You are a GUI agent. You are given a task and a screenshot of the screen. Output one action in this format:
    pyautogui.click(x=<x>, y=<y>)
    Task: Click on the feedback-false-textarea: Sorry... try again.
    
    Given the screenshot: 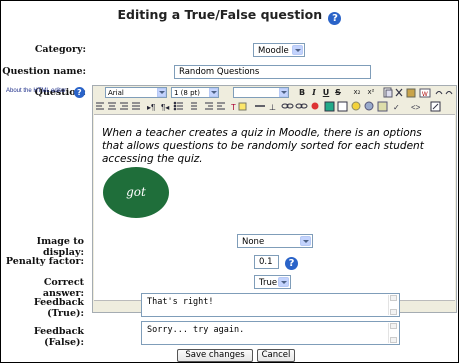 What is the action you would take?
    pyautogui.click(x=270, y=333)
    